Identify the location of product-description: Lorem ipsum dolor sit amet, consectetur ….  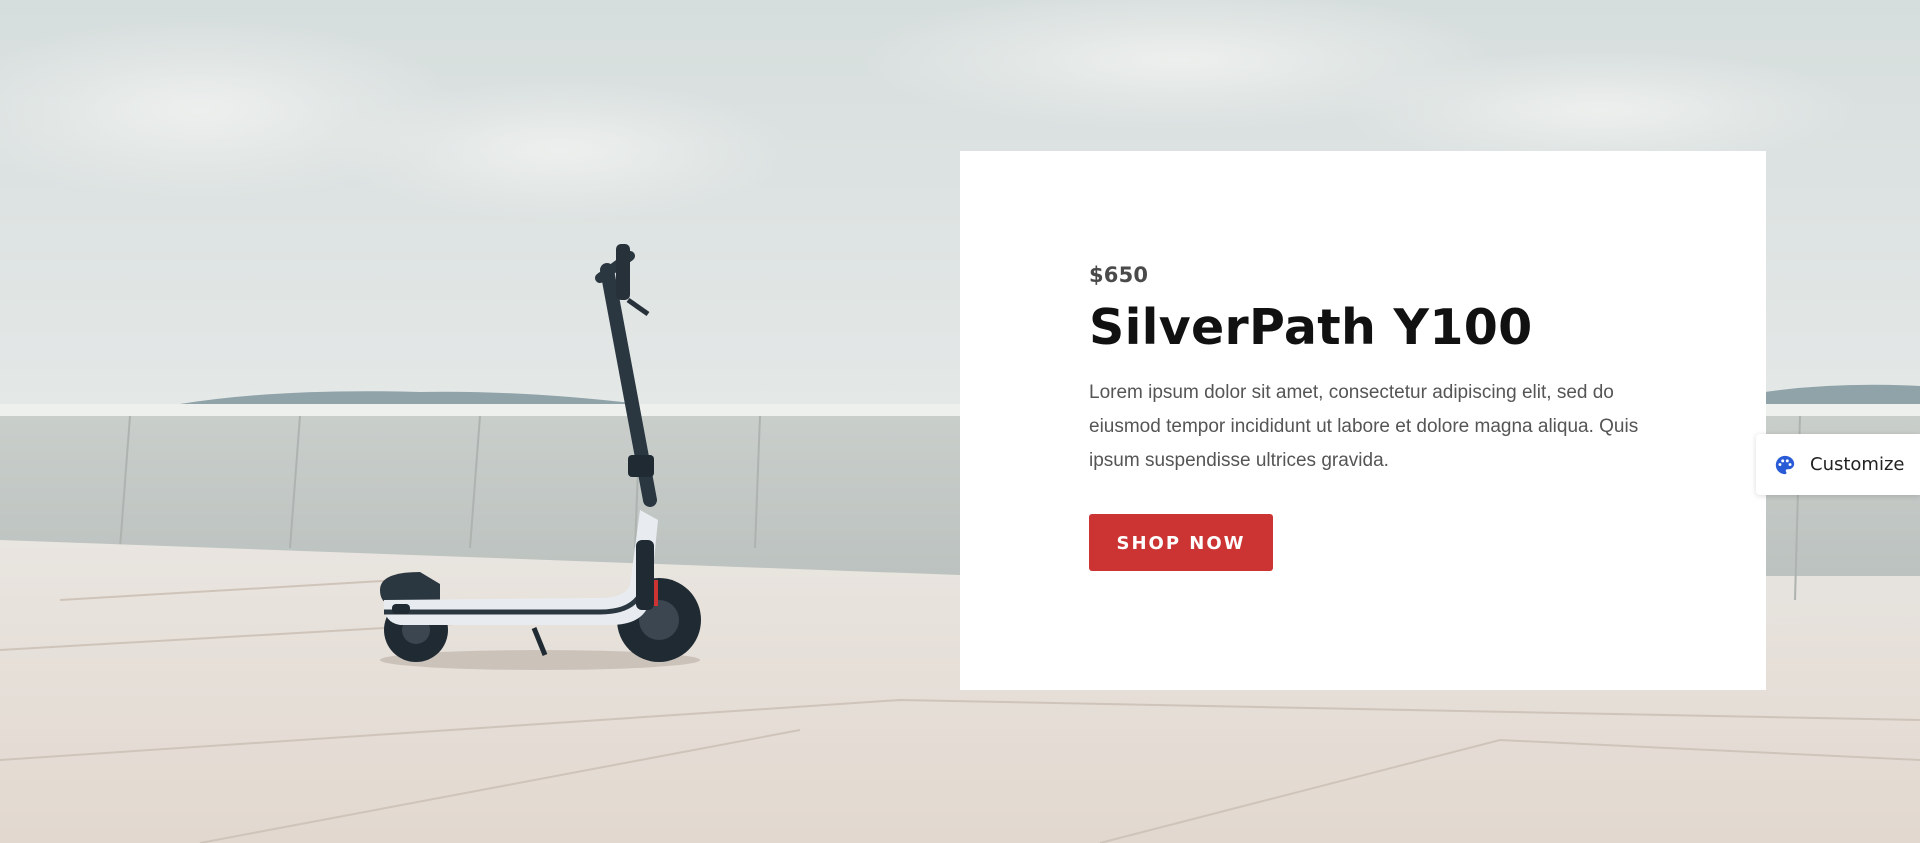
(1364, 426).